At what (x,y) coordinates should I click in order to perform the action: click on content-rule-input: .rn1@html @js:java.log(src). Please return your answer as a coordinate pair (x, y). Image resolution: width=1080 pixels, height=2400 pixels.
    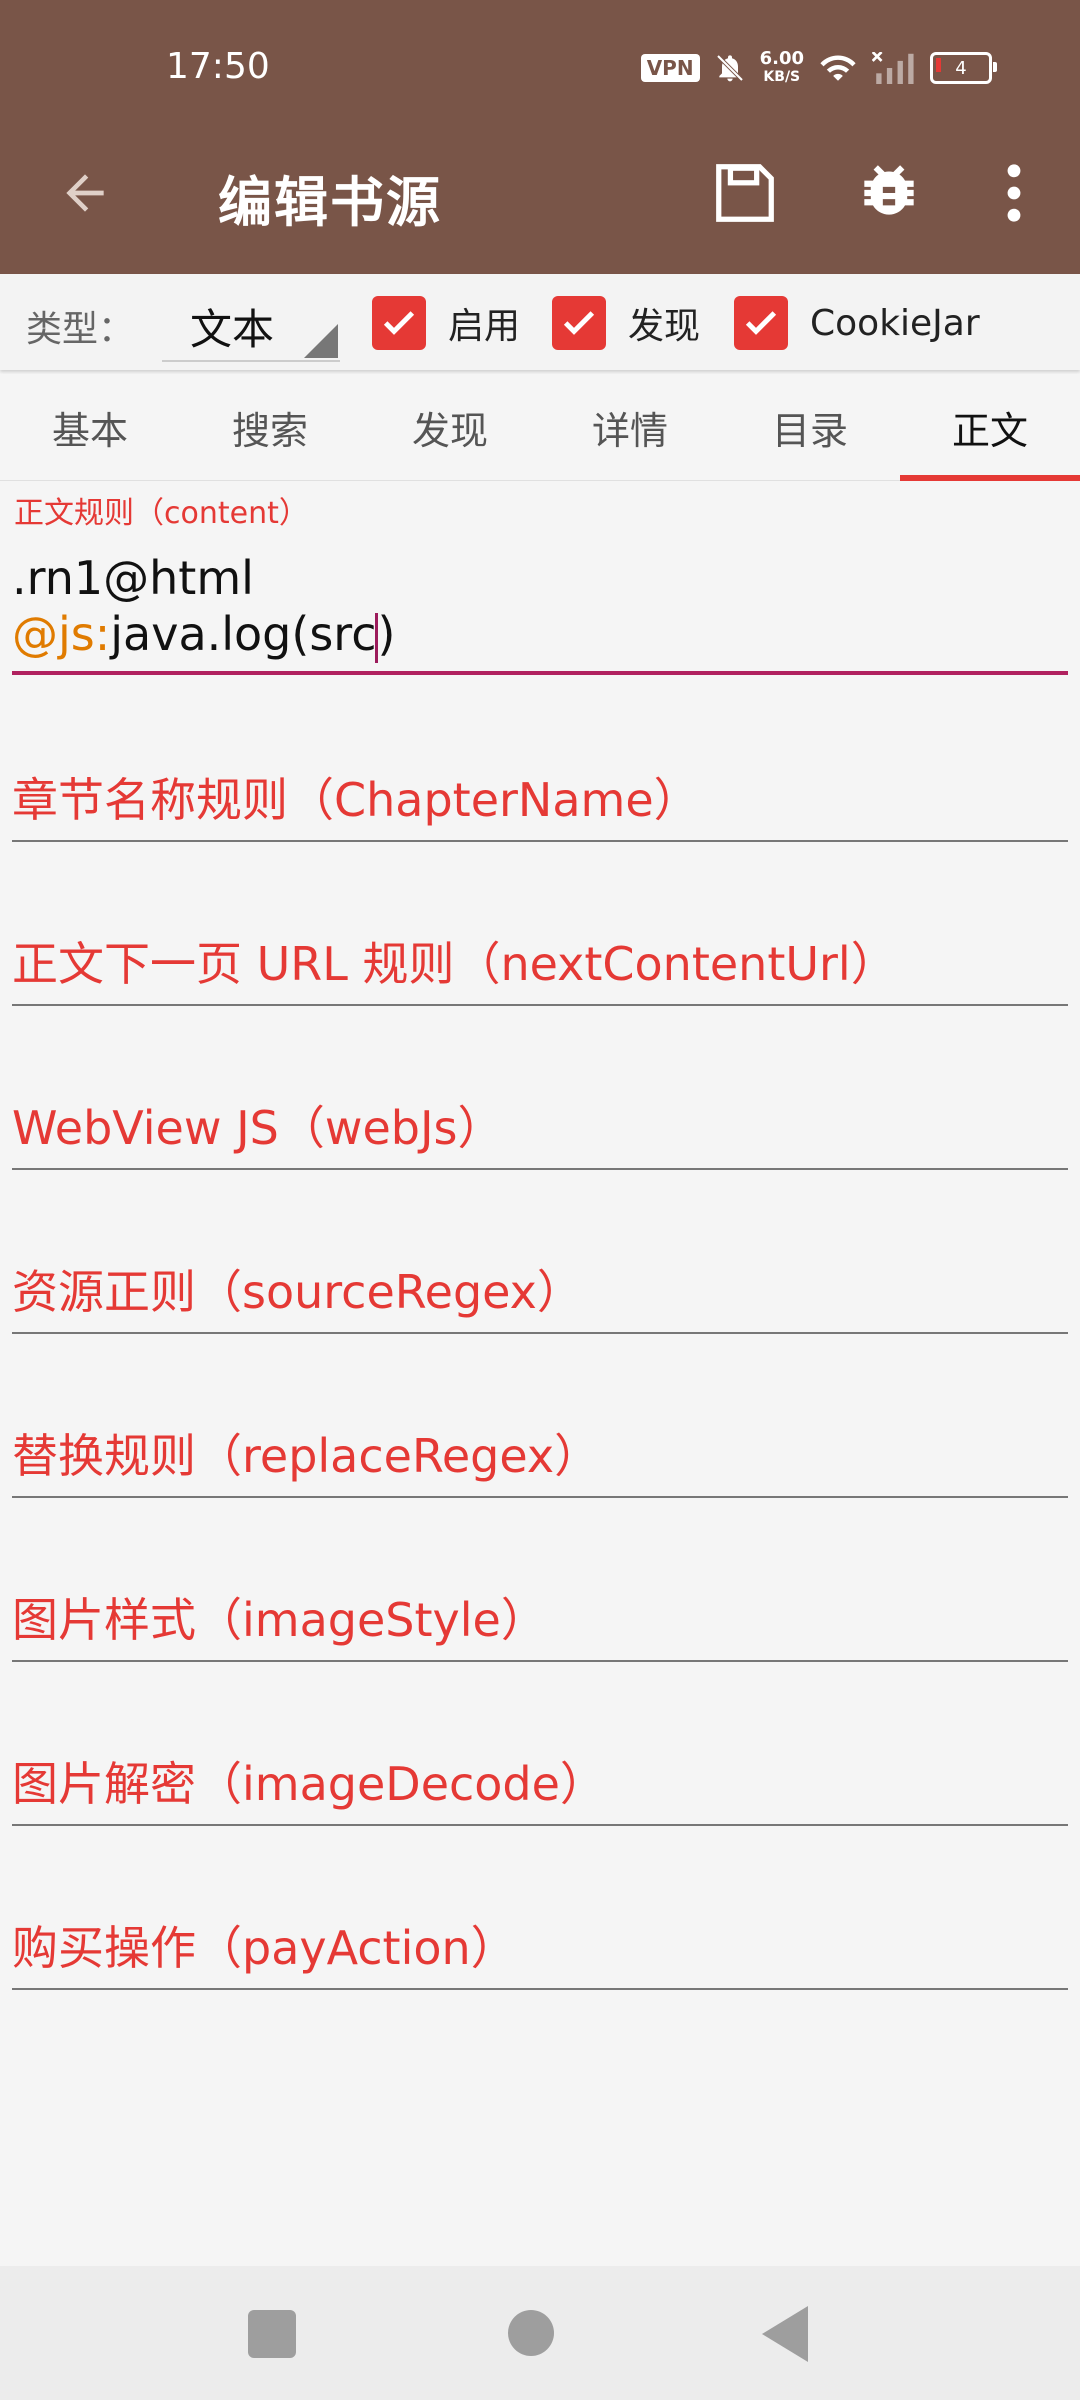
    Looking at the image, I should click on (539, 606).